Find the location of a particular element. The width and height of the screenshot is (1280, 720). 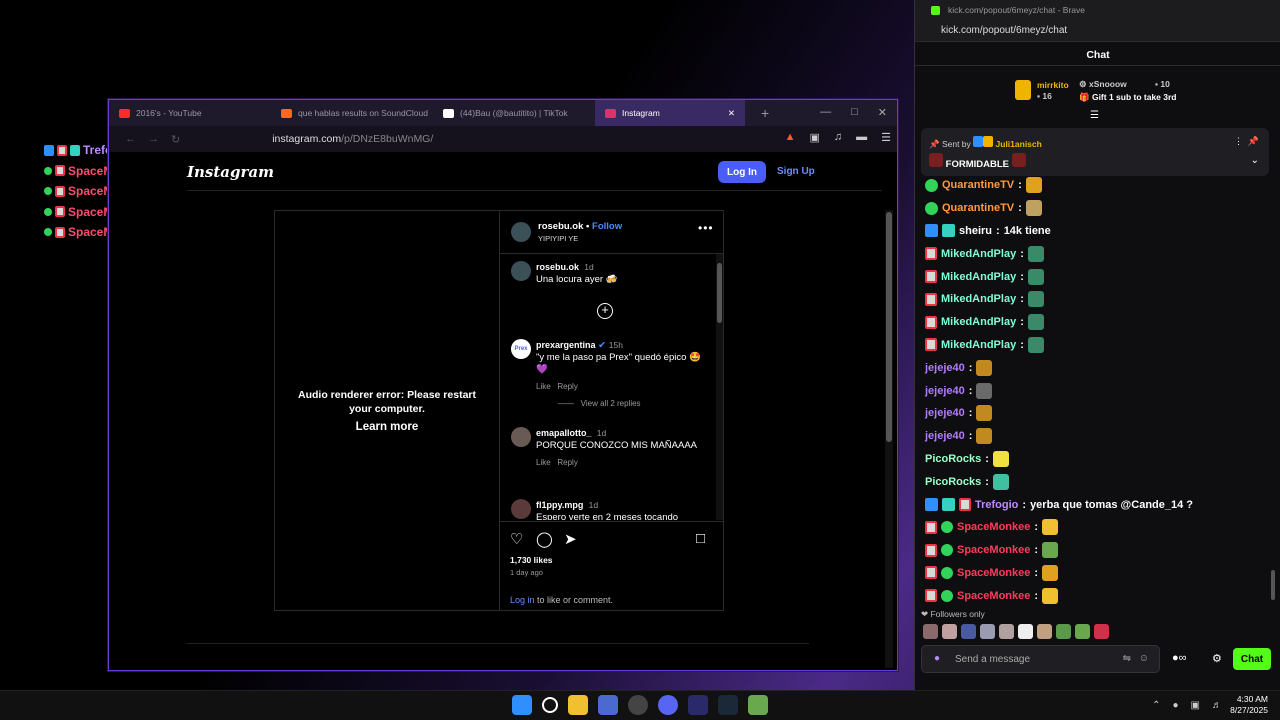

send-chat-button: Chat is located at coordinates (1252, 659).